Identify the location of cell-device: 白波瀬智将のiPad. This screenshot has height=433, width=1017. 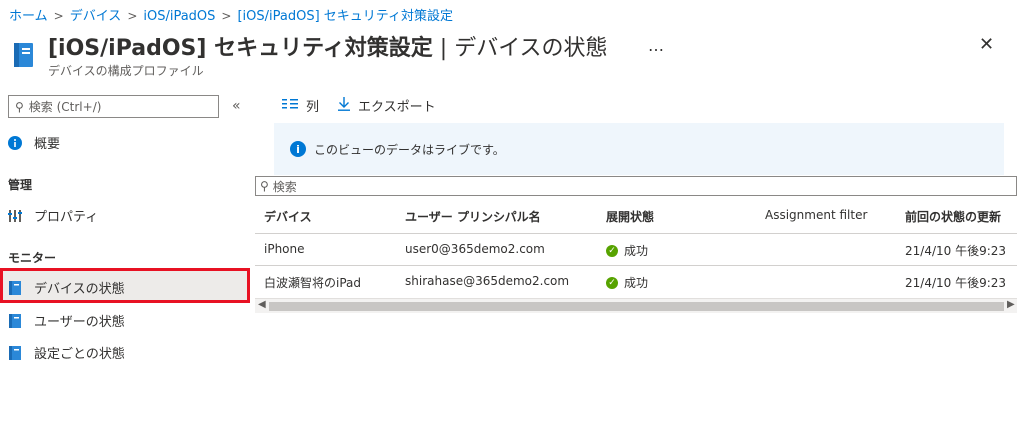
(313, 283).